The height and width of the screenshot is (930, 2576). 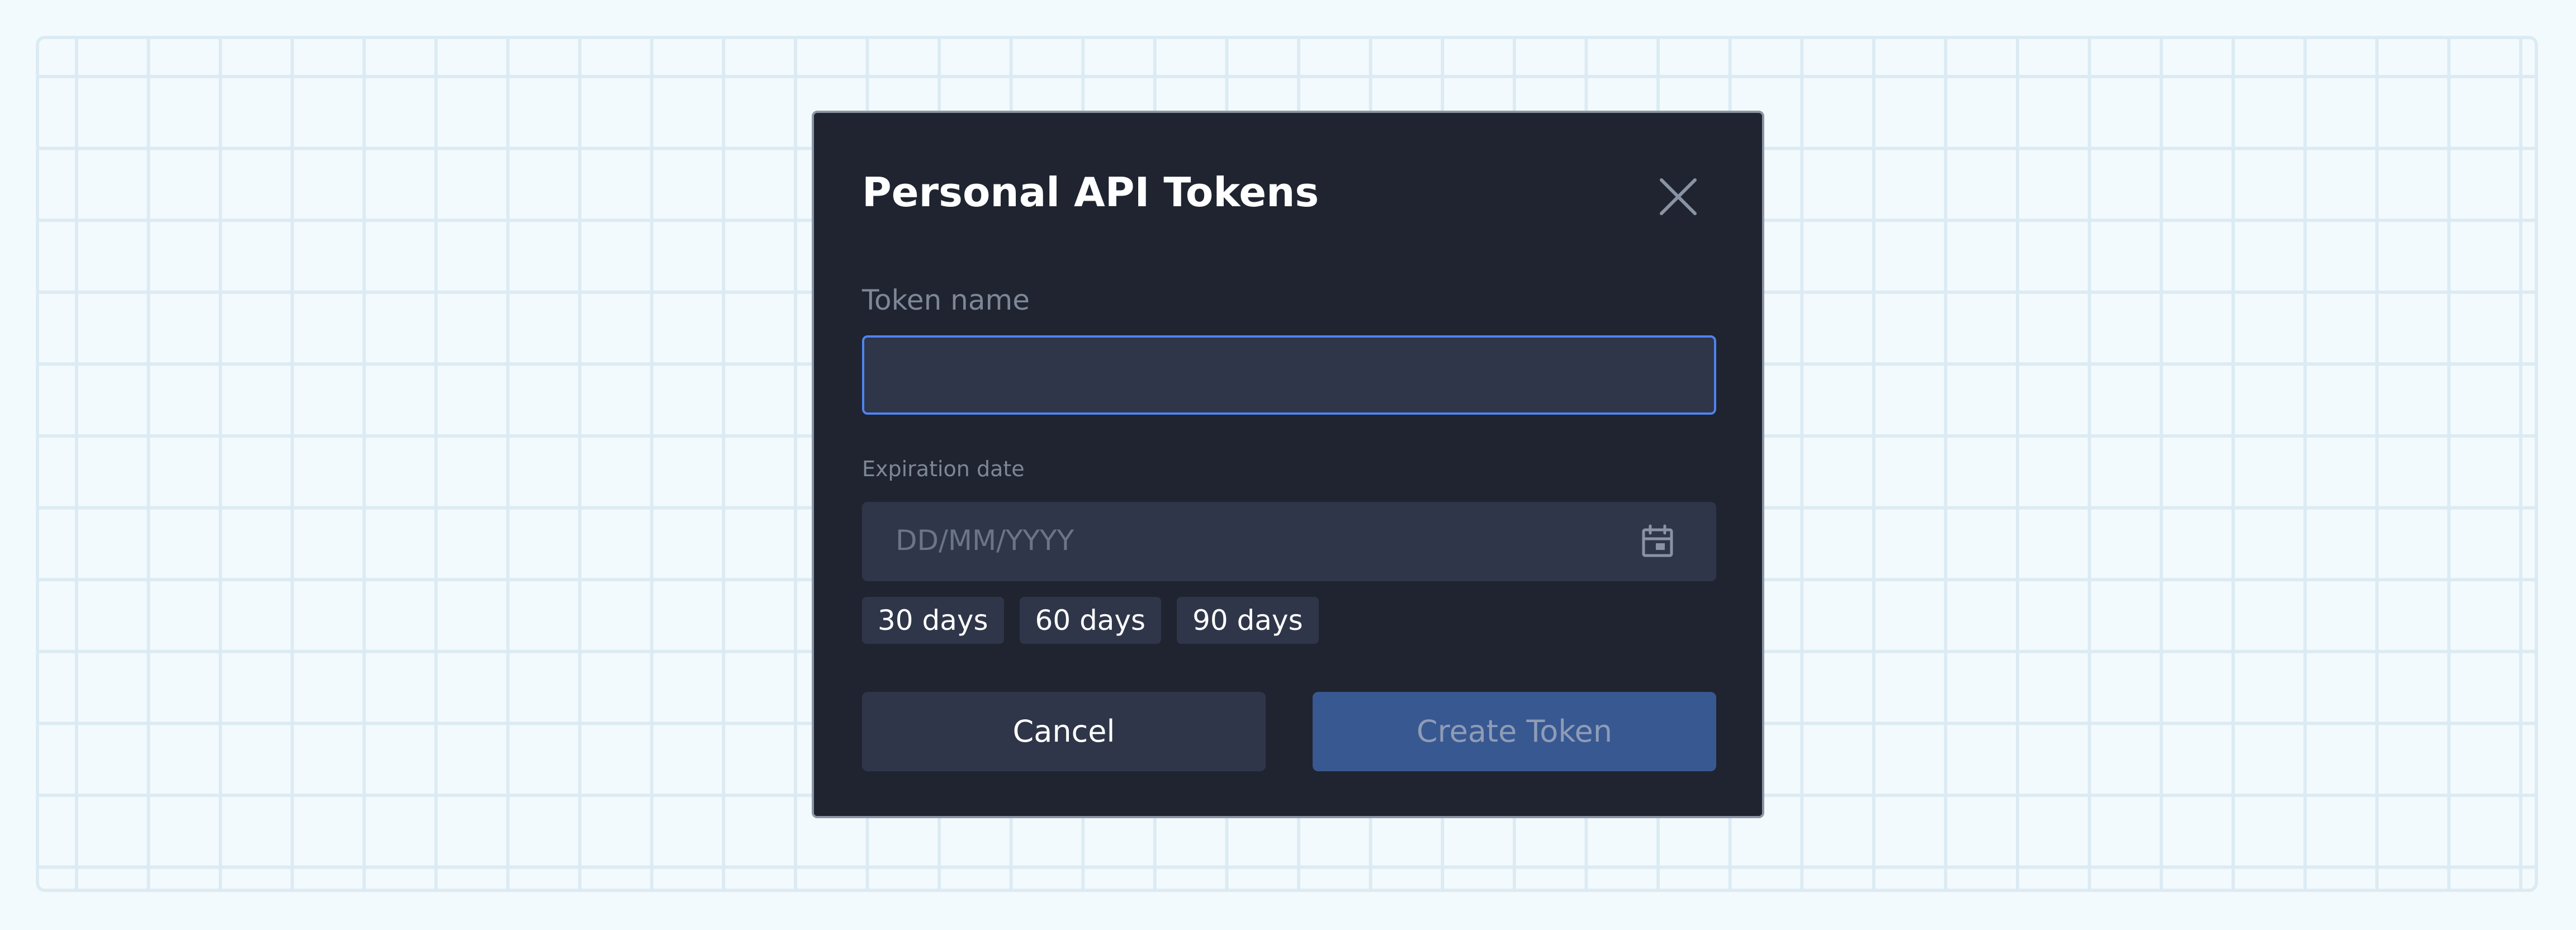 What do you see at coordinates (1090, 192) in the screenshot?
I see `dialog-title: Personal API Tokens` at bounding box center [1090, 192].